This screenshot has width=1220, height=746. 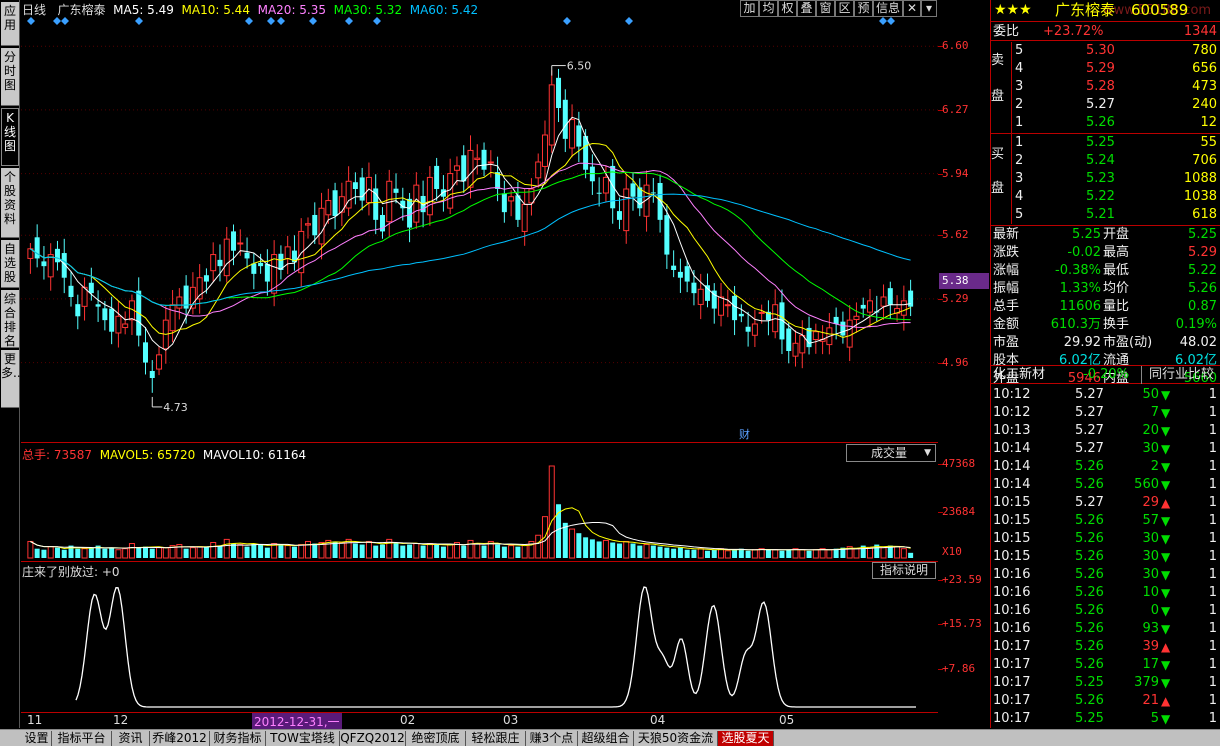 What do you see at coordinates (1105, 197) in the screenshot?
I see `buy-level-row: 4 5.22 1038` at bounding box center [1105, 197].